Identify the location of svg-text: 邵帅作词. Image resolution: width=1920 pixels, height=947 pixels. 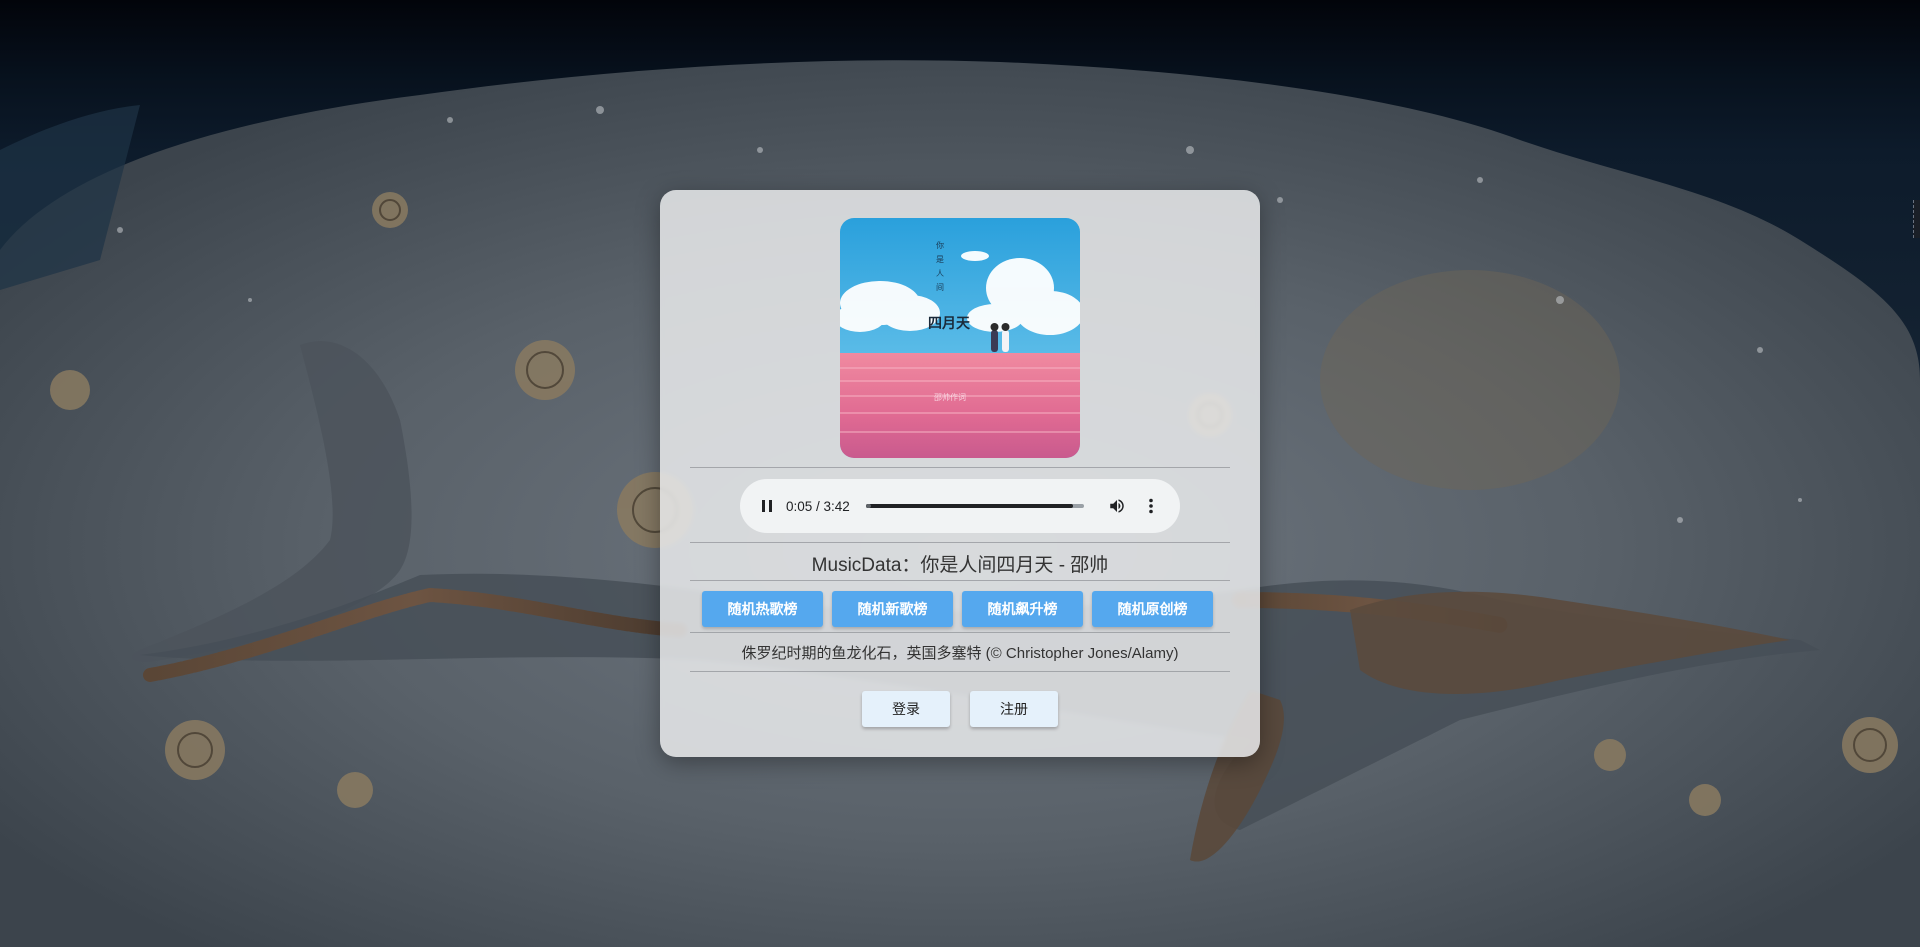
(950, 397).